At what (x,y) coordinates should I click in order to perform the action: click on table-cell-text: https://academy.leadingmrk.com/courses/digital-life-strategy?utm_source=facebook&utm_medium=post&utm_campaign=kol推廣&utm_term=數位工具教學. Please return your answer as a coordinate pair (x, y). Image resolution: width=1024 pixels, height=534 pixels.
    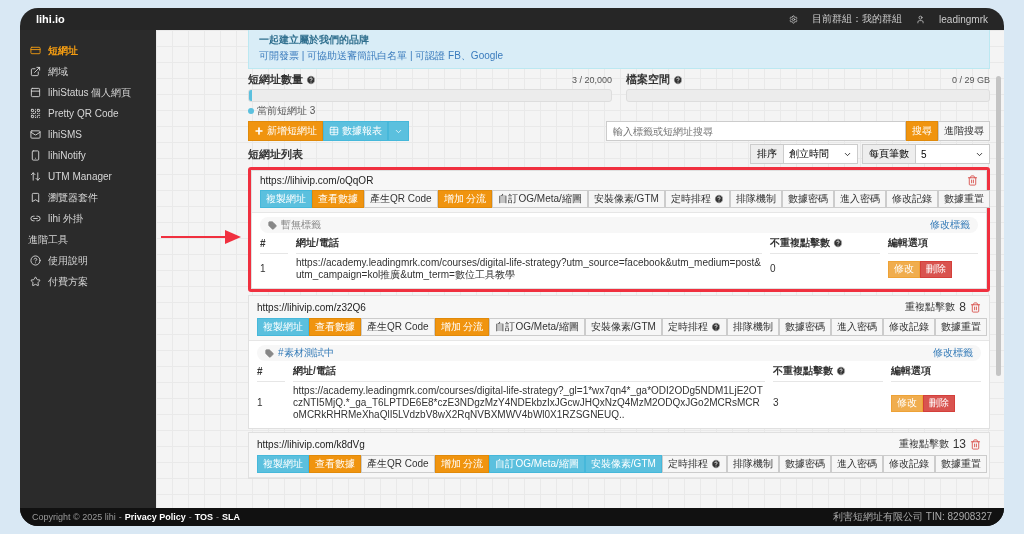
    Looking at the image, I should click on (529, 269).